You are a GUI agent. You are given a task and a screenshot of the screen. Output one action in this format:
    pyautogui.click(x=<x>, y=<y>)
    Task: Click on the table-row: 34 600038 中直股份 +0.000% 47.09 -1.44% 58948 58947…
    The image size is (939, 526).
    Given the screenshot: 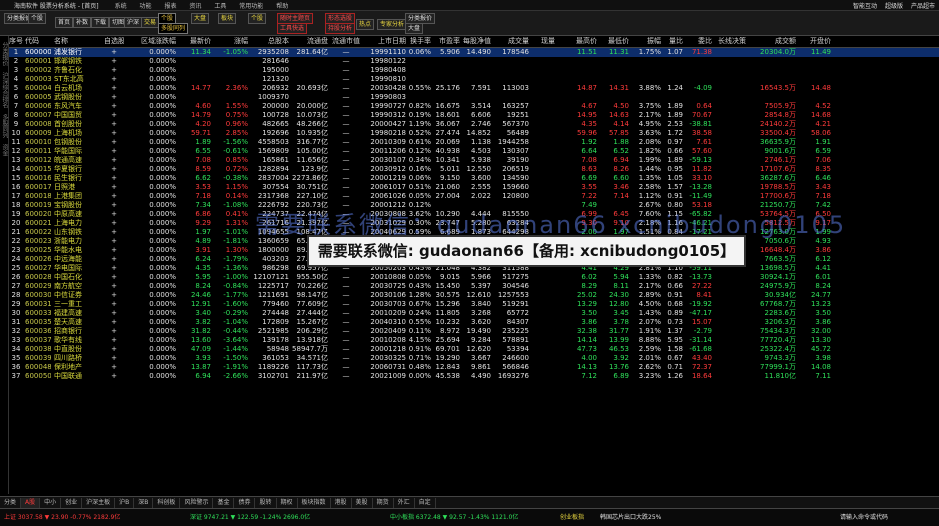 What is the action you would take?
    pyautogui.click(x=474, y=349)
    